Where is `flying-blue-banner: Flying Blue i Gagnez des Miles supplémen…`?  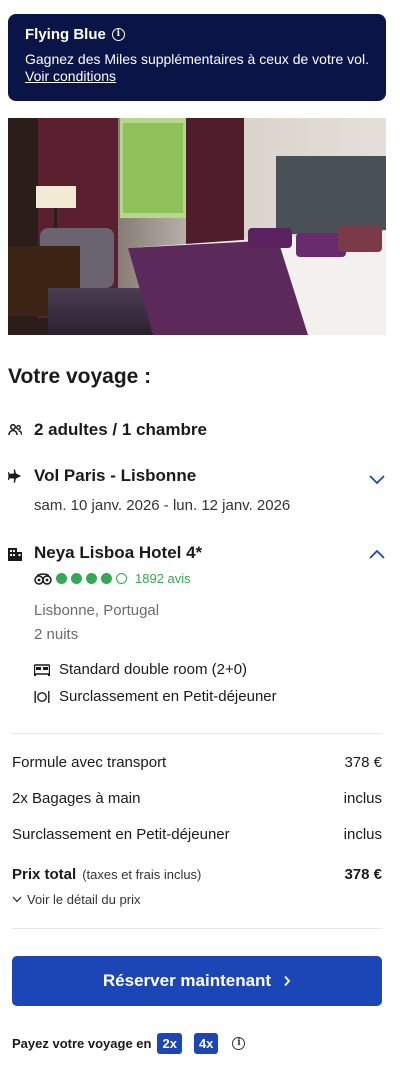 flying-blue-banner: Flying Blue i Gagnez des Miles supplémen… is located at coordinates (197, 57).